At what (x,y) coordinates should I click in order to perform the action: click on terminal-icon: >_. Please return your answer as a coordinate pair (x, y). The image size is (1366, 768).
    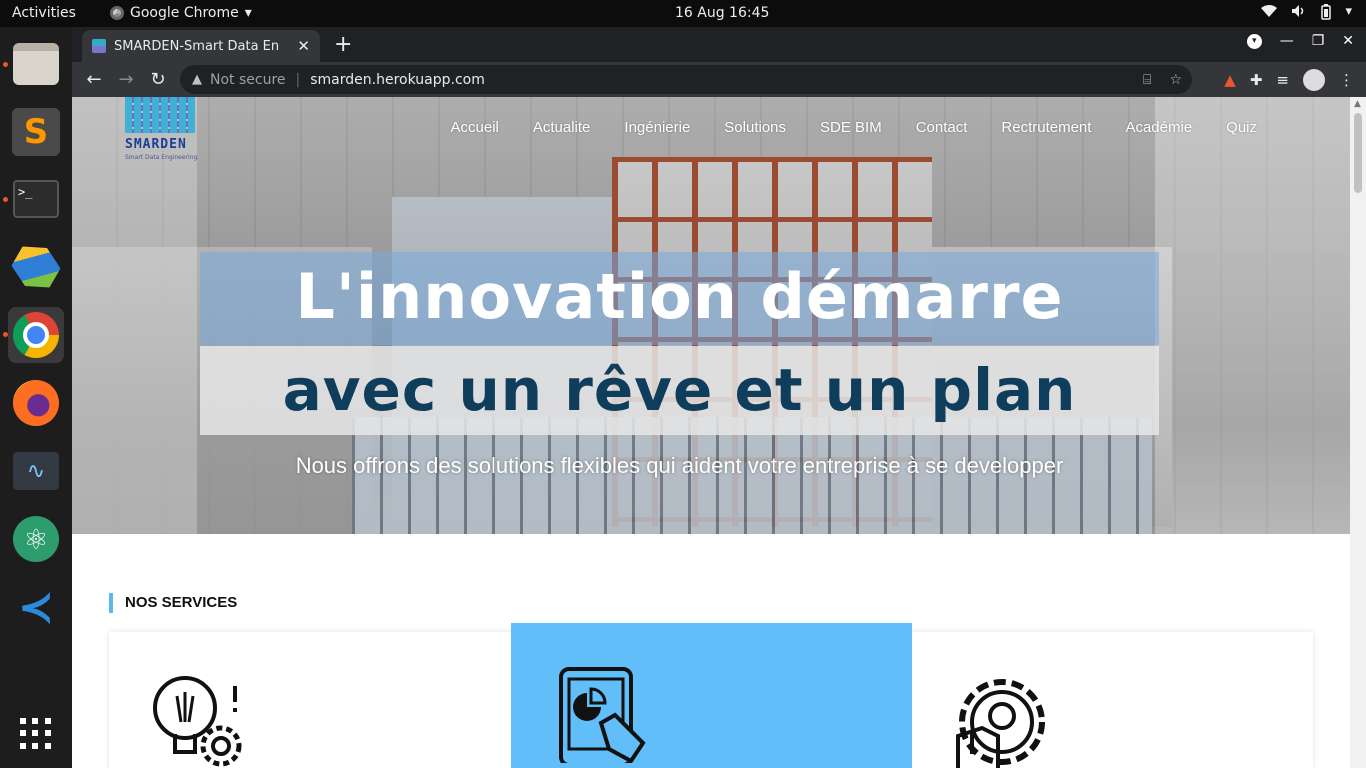
    Looking at the image, I should click on (36, 199).